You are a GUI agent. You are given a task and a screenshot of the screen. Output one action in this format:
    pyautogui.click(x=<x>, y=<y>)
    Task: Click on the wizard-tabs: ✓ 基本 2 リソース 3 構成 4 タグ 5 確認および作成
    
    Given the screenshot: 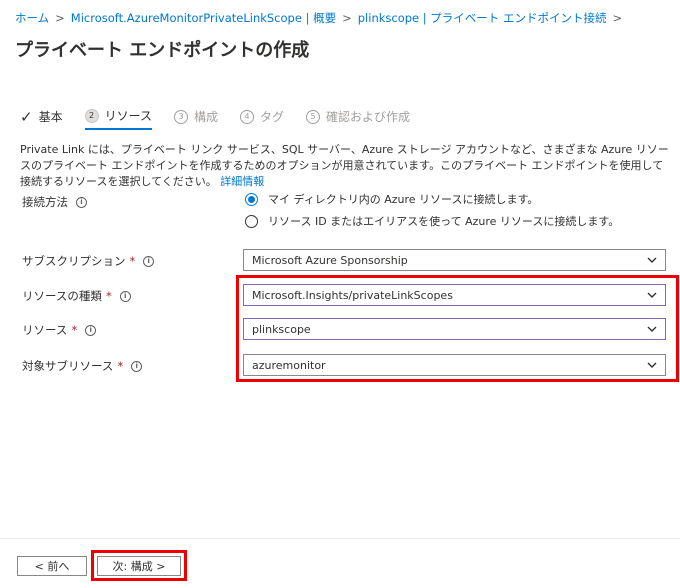 What is the action you would take?
    pyautogui.click(x=226, y=118)
    